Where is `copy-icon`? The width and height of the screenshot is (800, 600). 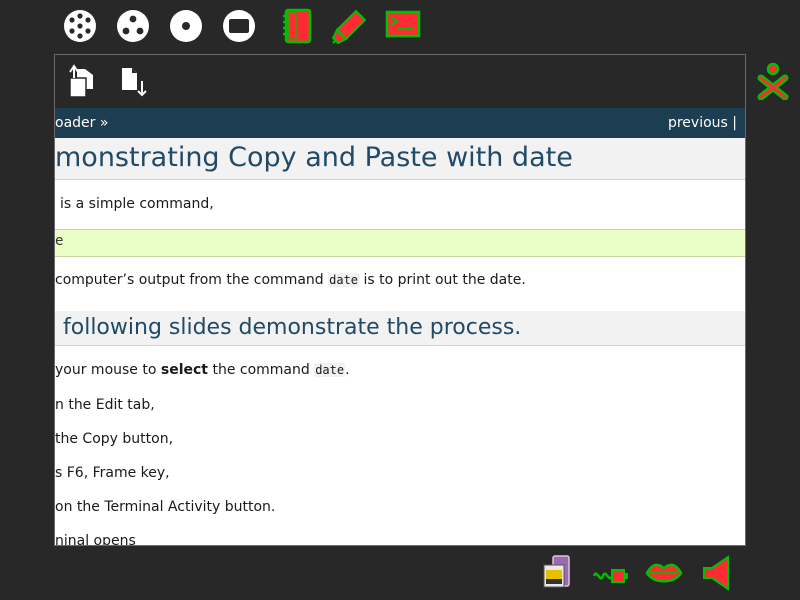
copy-icon is located at coordinates (82, 81).